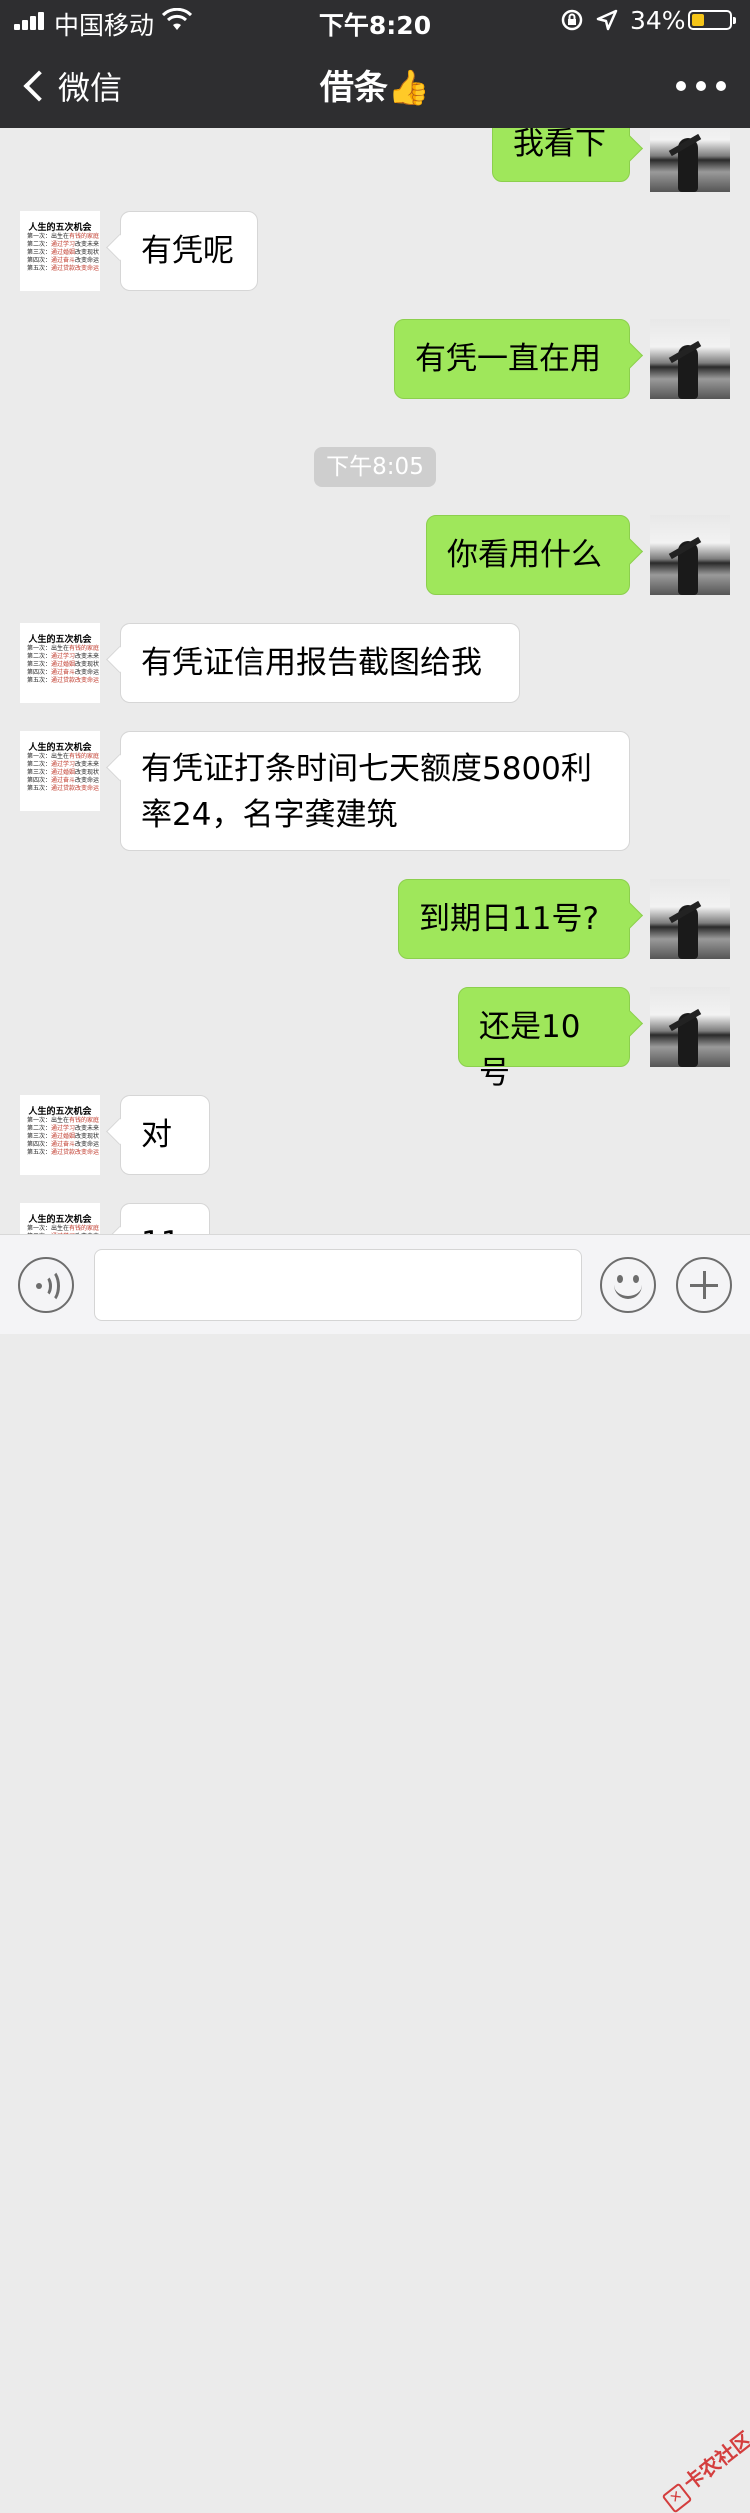 This screenshot has width=750, height=2513. I want to click on message-text: 还是10号, so click(530, 1050).